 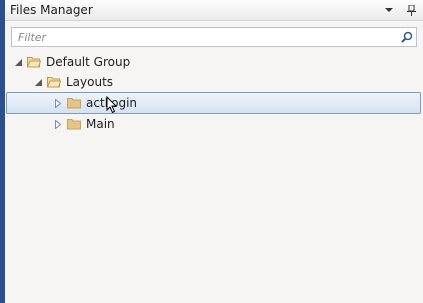 I want to click on filter-input, so click(x=205, y=37).